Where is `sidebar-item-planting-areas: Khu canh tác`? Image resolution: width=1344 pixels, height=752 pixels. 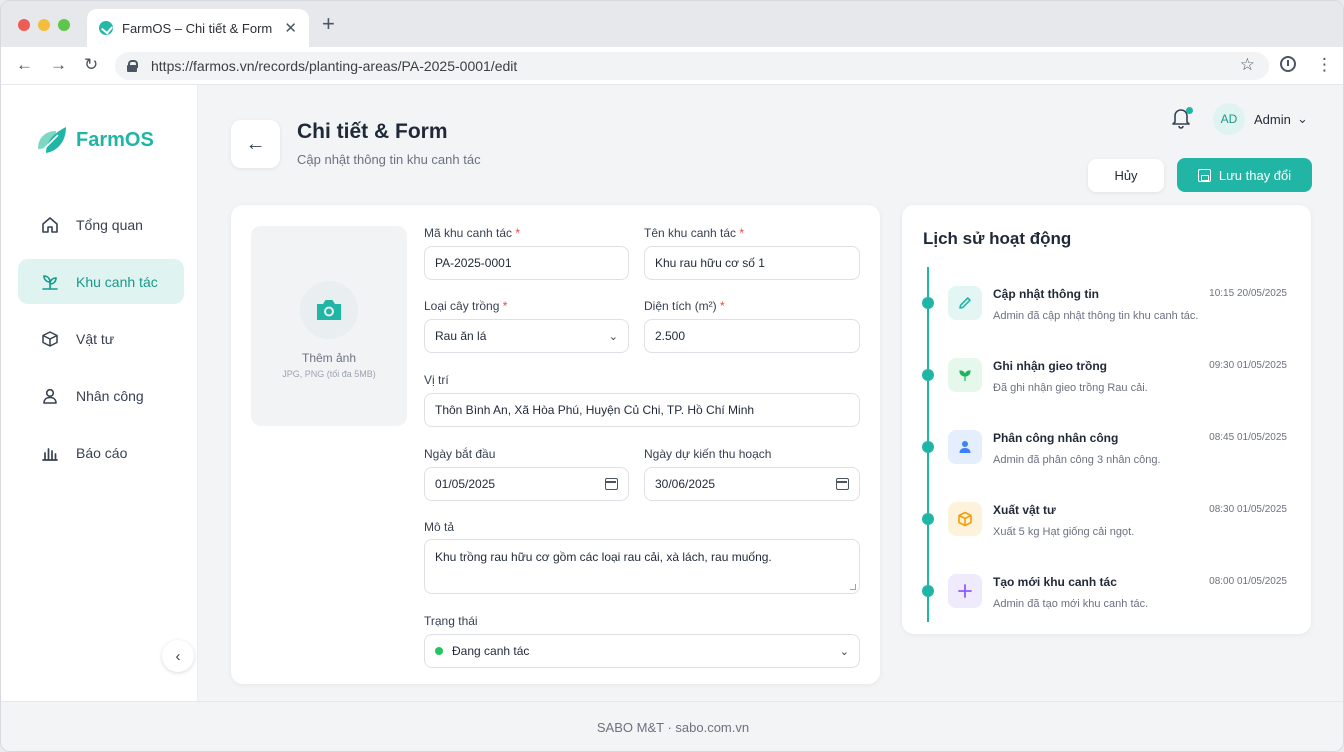
sidebar-item-planting-areas: Khu canh tác is located at coordinates (101, 281).